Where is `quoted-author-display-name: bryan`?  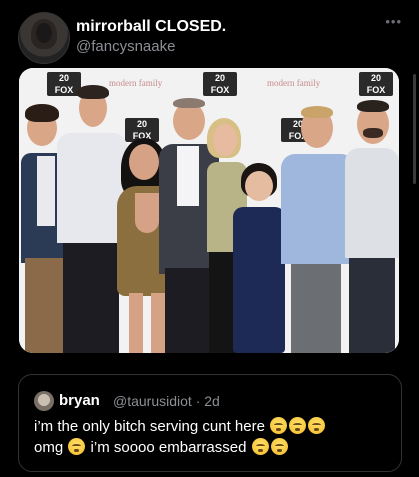
quoted-author-display-name: bryan is located at coordinates (79, 400).